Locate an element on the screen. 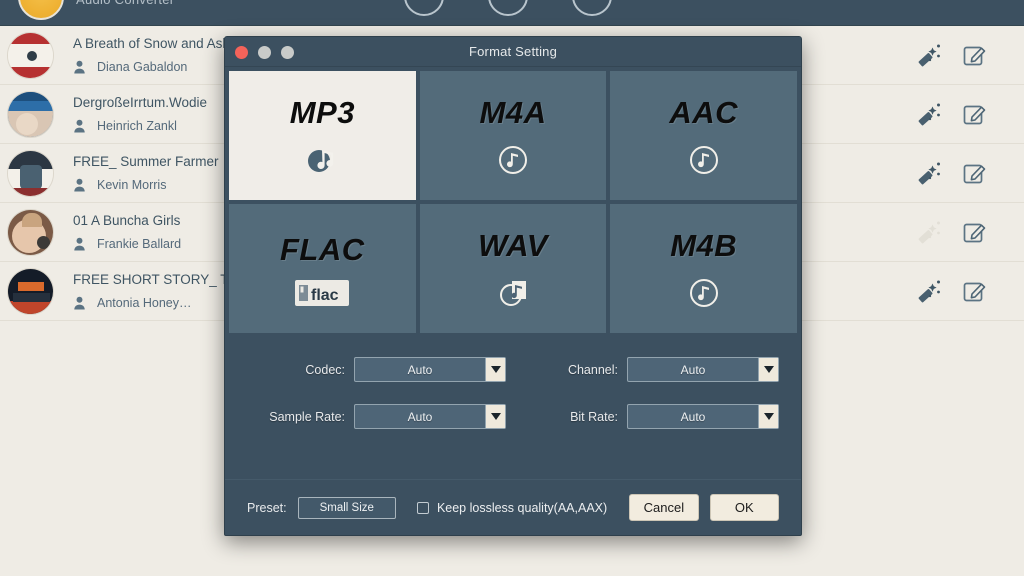 The image size is (1024, 576). format-tile-label: FLAC is located at coordinates (322, 249).